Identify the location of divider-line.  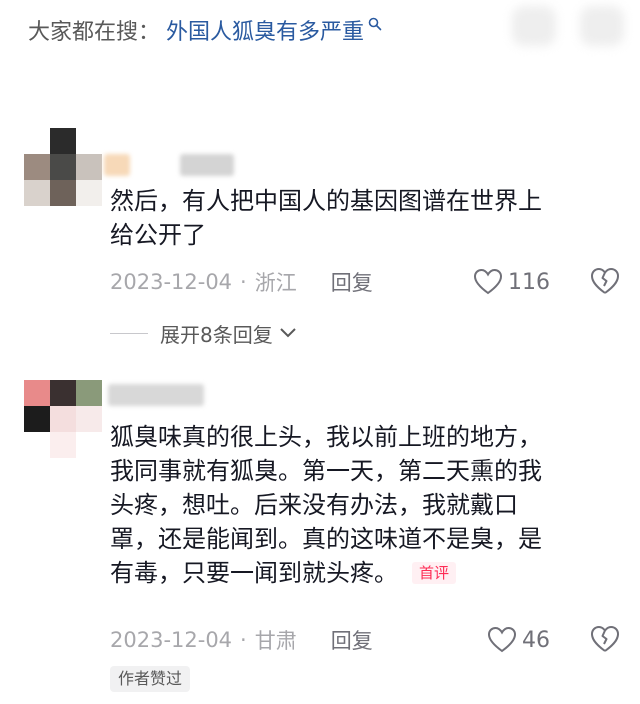
(129, 333).